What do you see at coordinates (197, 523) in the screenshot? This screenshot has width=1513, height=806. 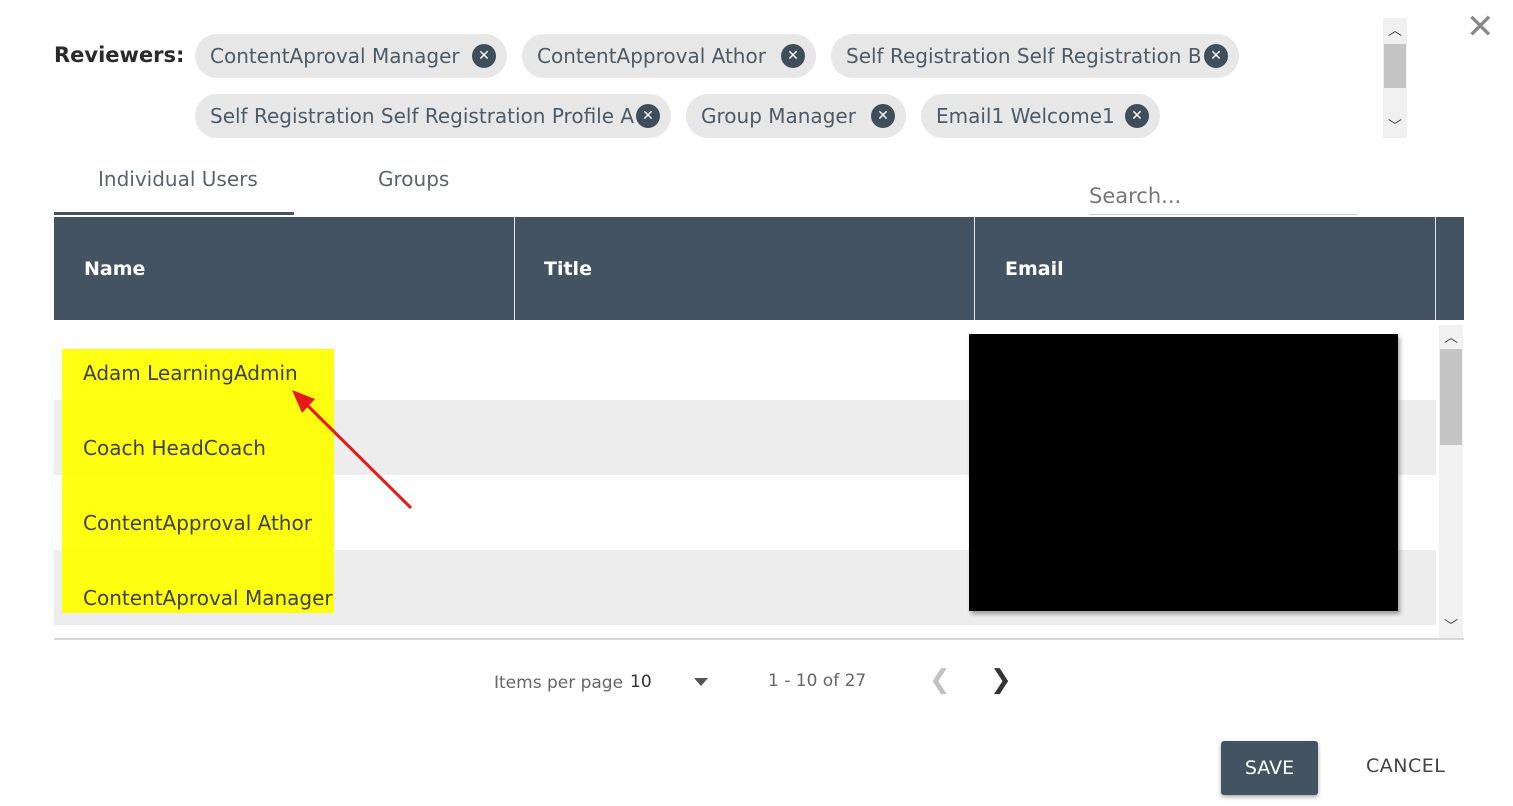 I see `user-name: ContentApproval Athor` at bounding box center [197, 523].